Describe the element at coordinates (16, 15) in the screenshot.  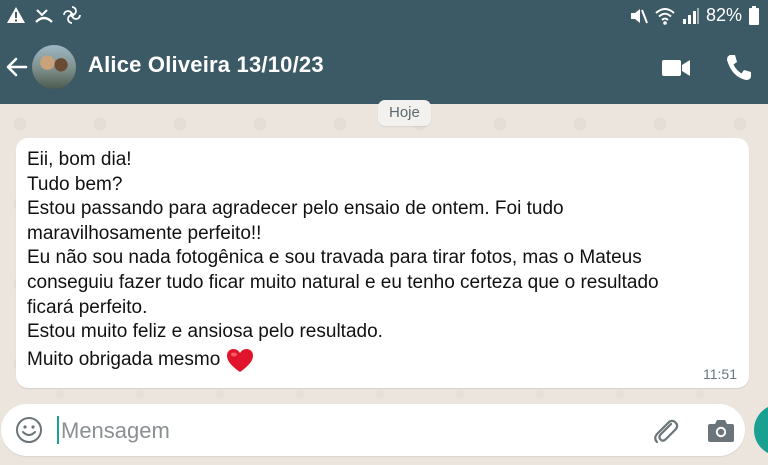
I see `warning-icon` at that location.